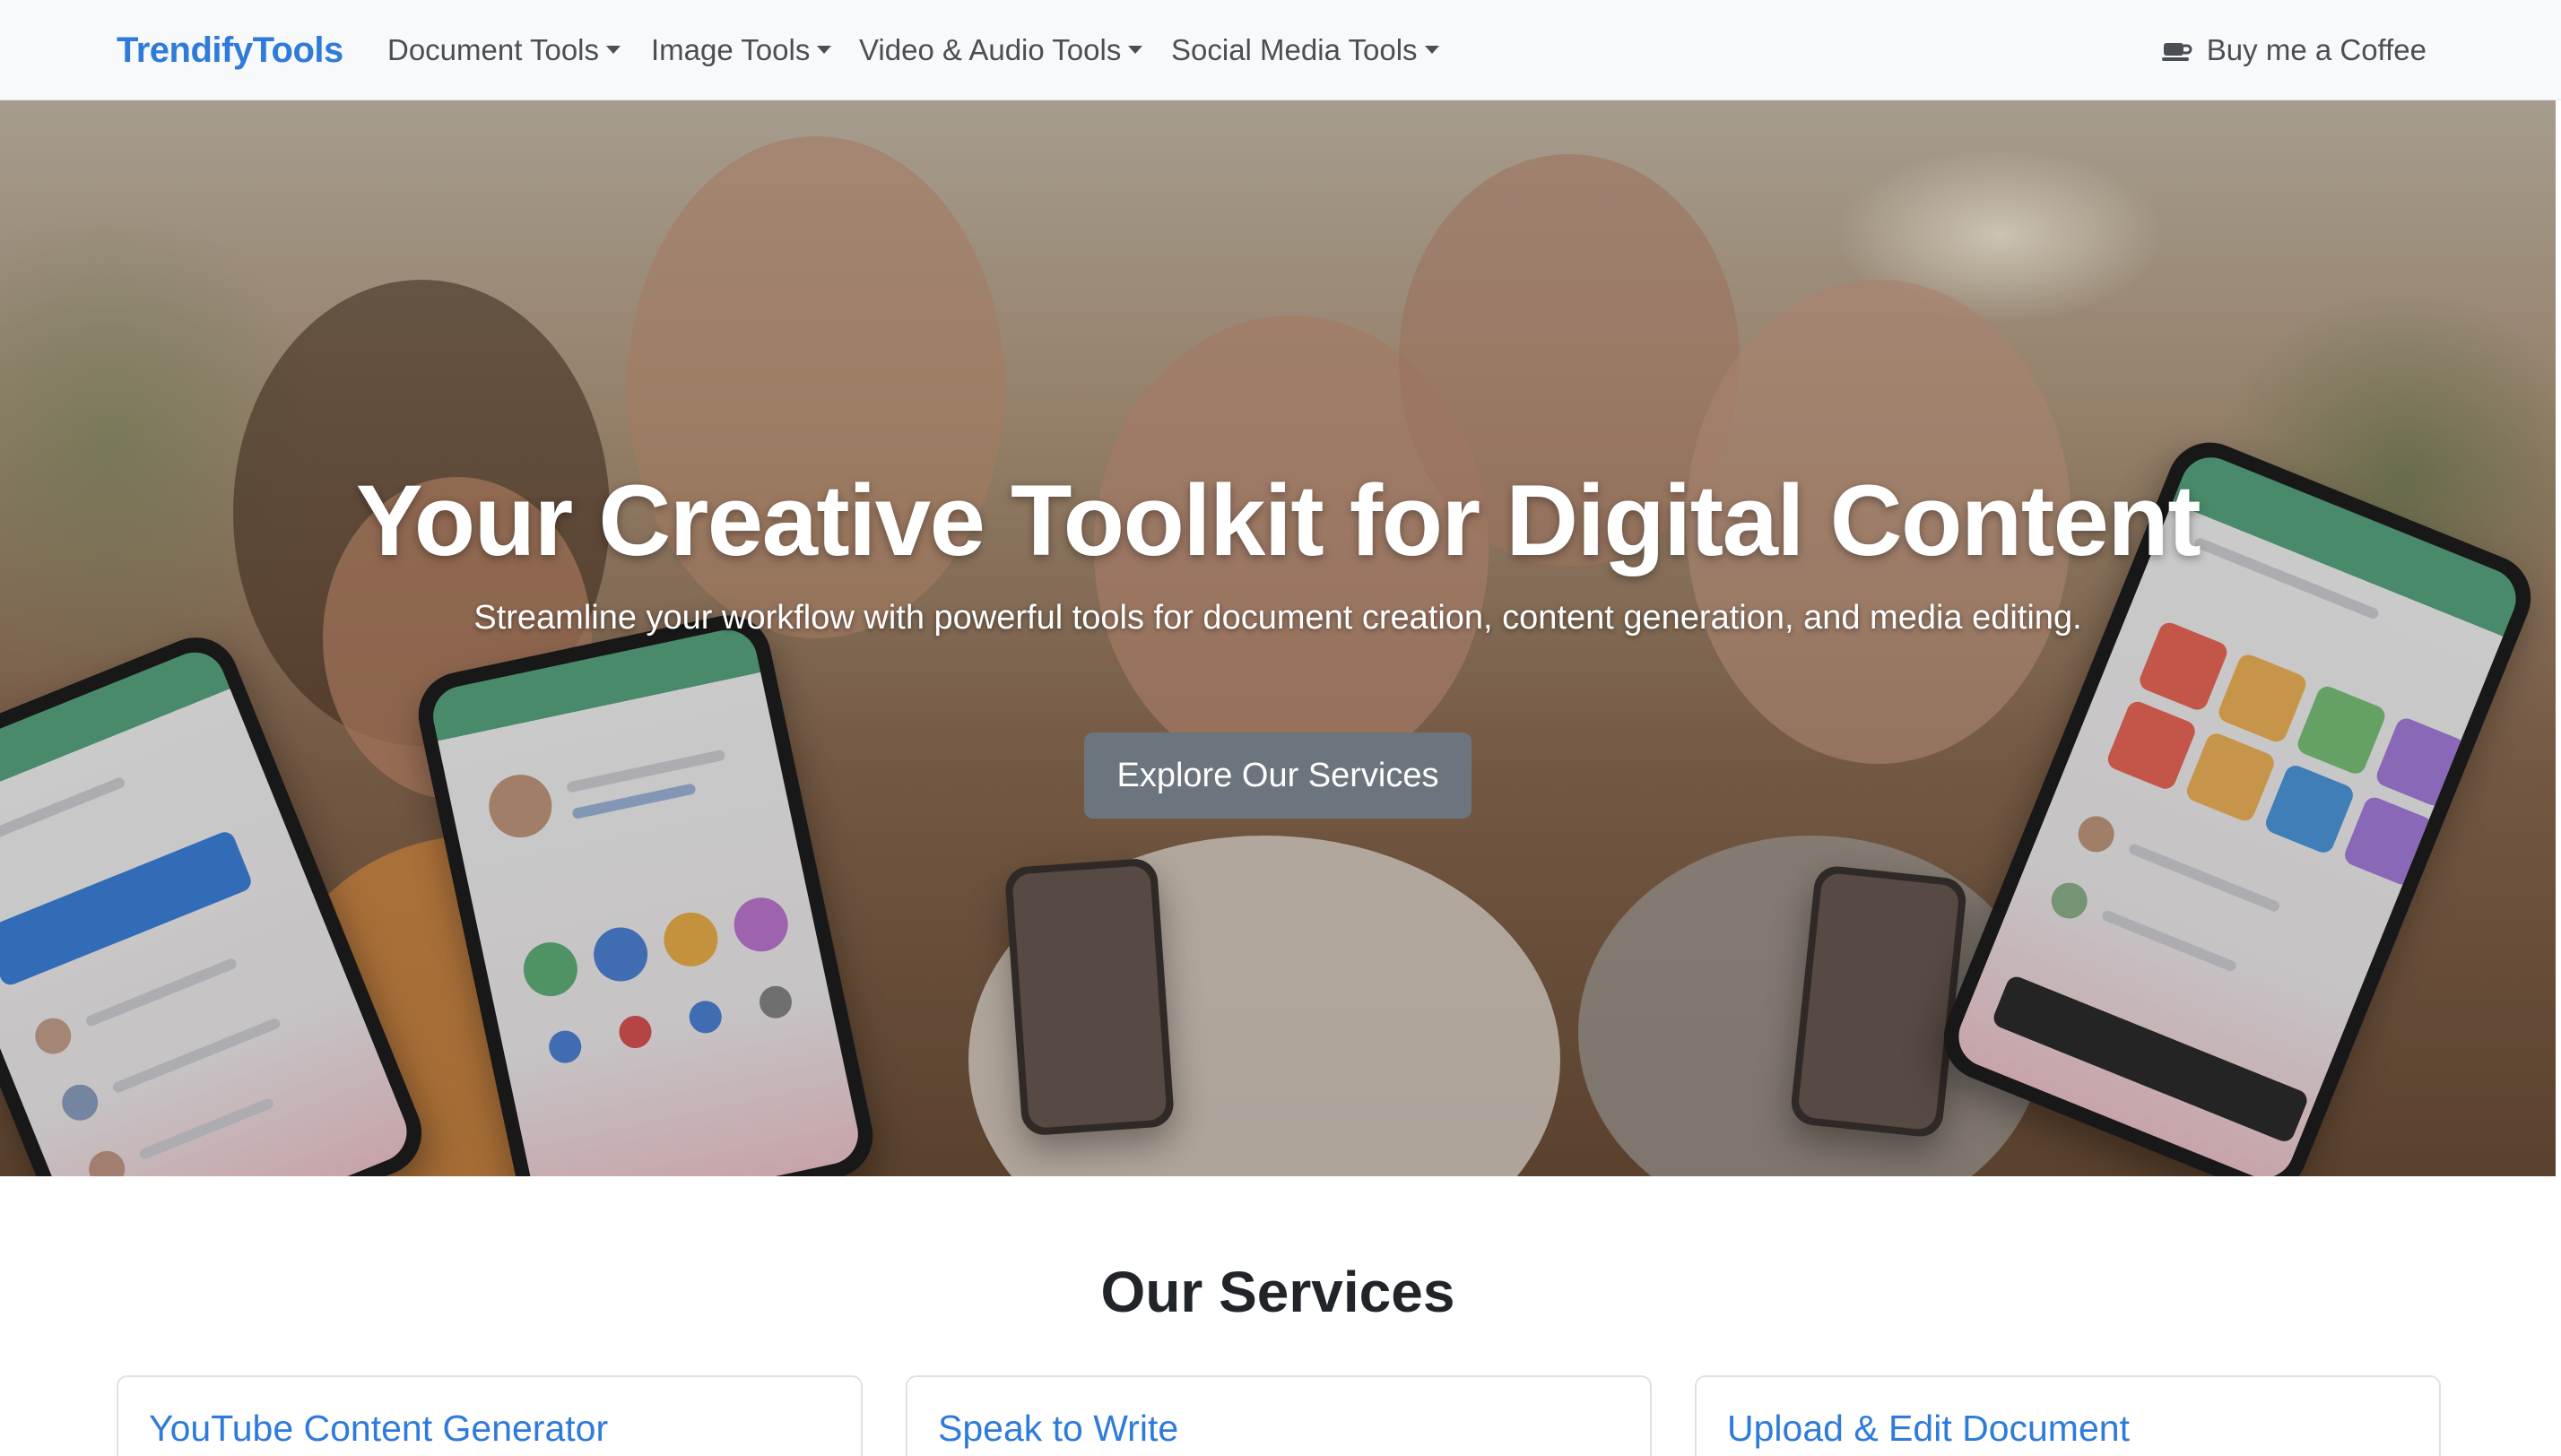 The width and height of the screenshot is (2561, 1456). I want to click on nav-image-tools-dropdown: Image Tools, so click(741, 51).